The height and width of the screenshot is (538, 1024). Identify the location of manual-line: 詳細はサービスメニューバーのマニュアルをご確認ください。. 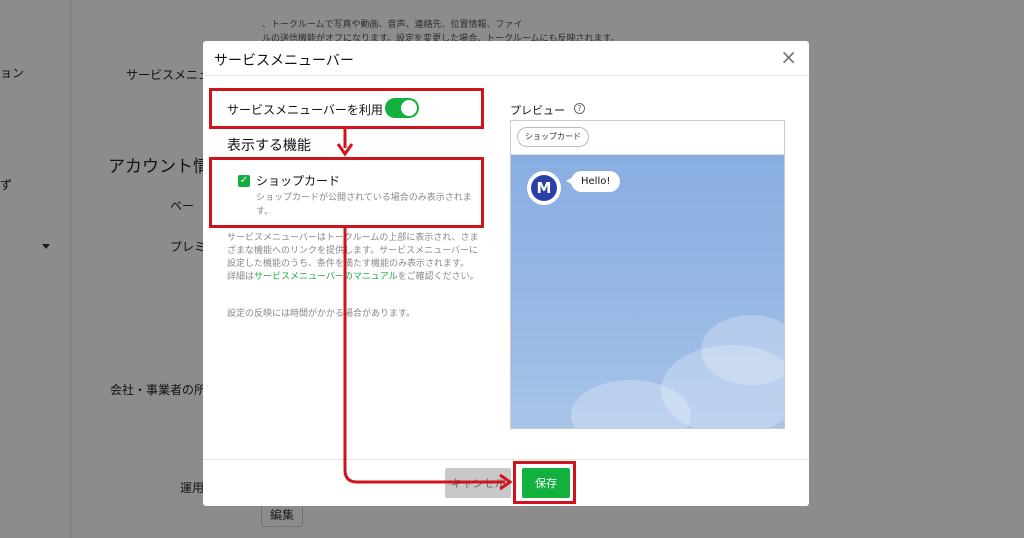
(353, 277).